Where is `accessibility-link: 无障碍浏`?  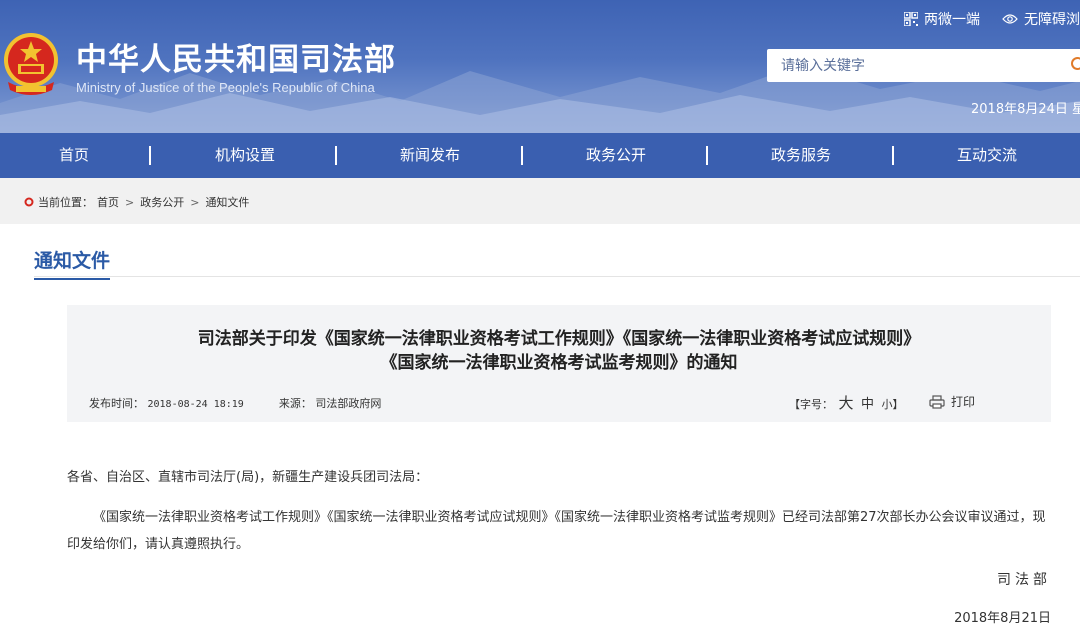 accessibility-link: 无障碍浏 is located at coordinates (1041, 19).